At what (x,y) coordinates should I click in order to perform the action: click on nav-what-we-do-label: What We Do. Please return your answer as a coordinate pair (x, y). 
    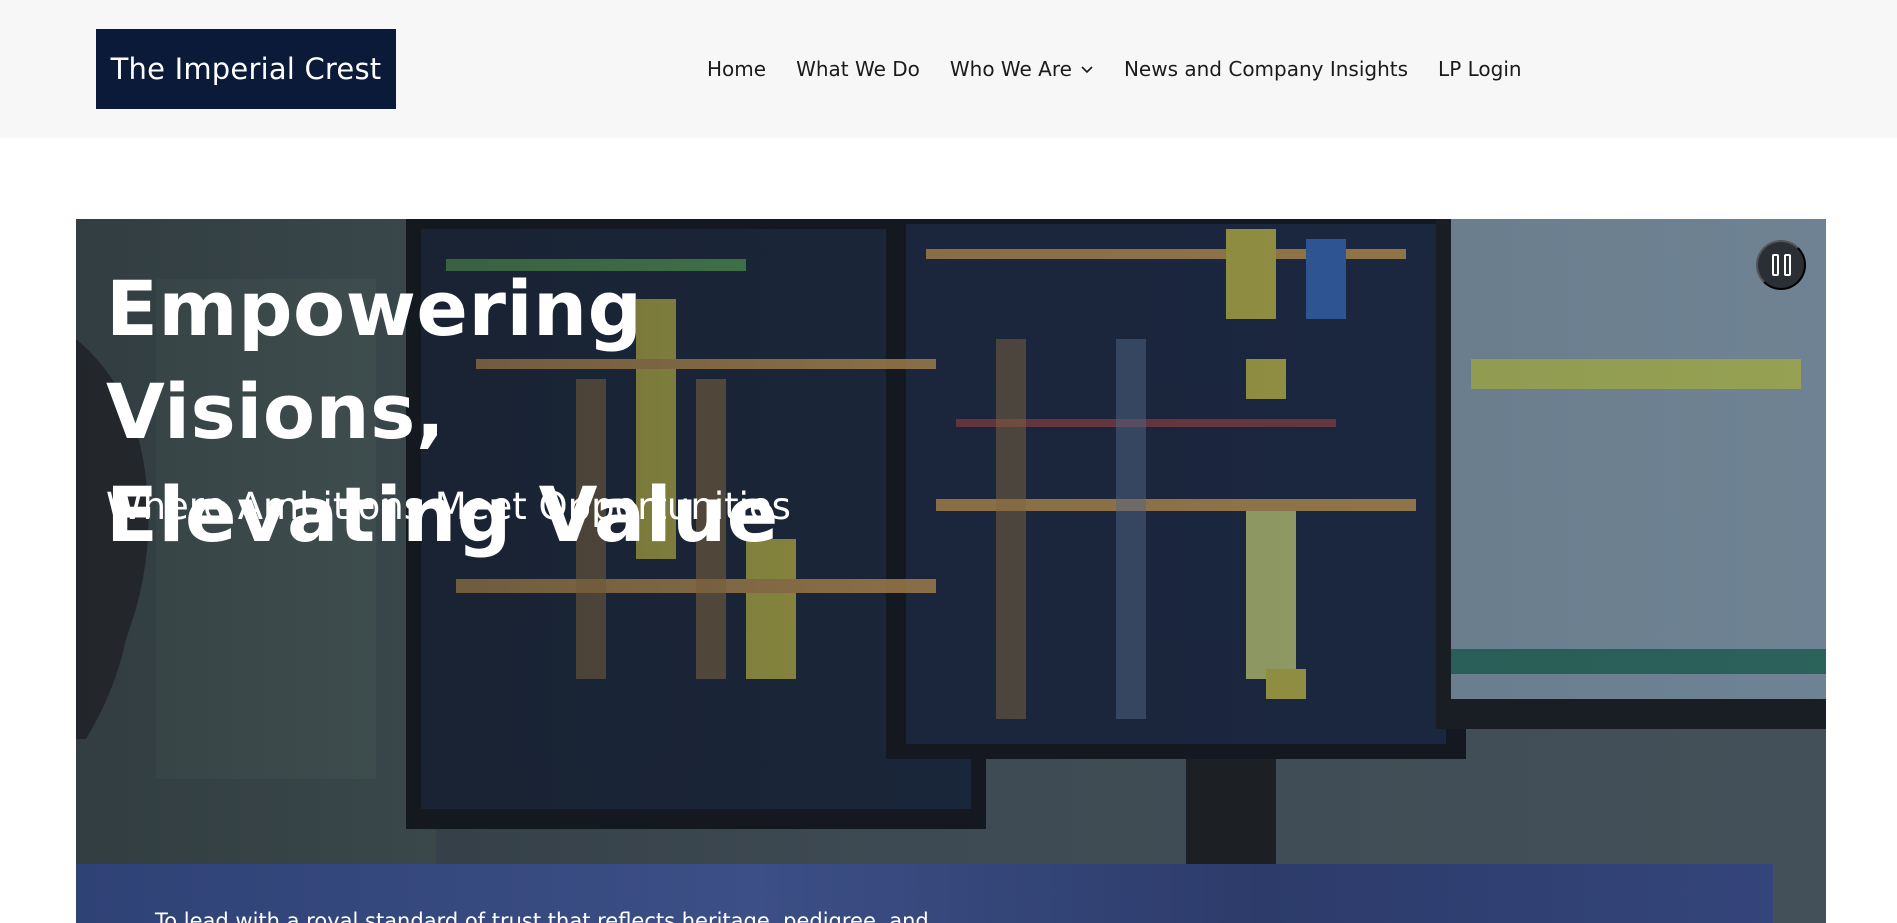
    Looking at the image, I should click on (858, 69).